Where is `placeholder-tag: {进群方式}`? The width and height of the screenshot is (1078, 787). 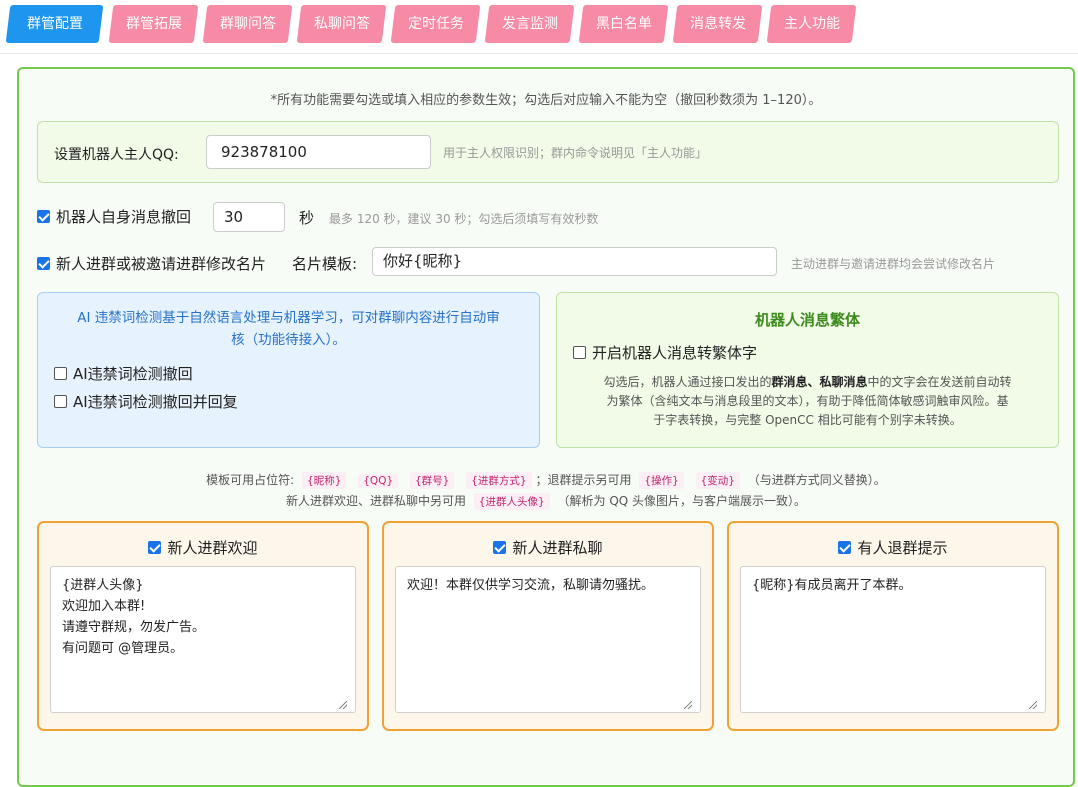 placeholder-tag: {进群方式} is located at coordinates (498, 480).